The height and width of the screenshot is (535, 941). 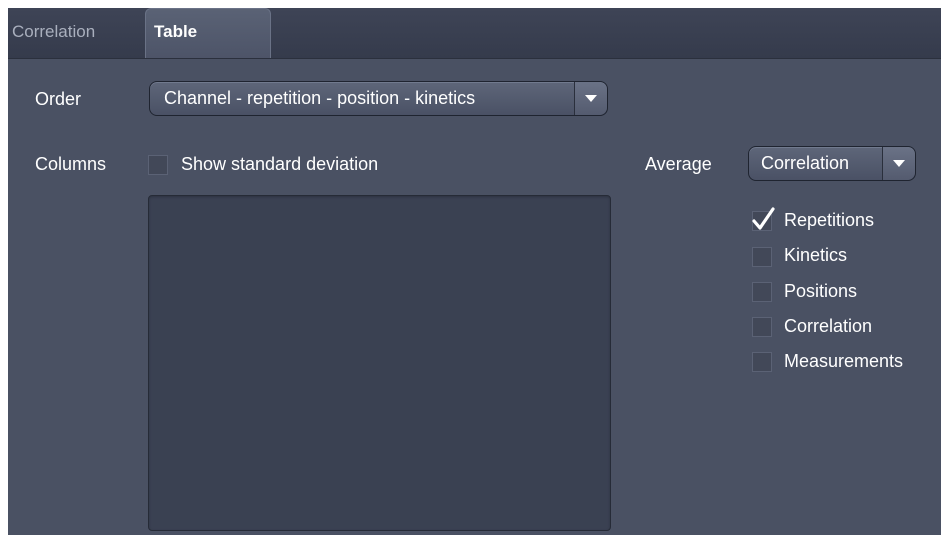 I want to click on kinetics-label: Kinetics, so click(x=816, y=255).